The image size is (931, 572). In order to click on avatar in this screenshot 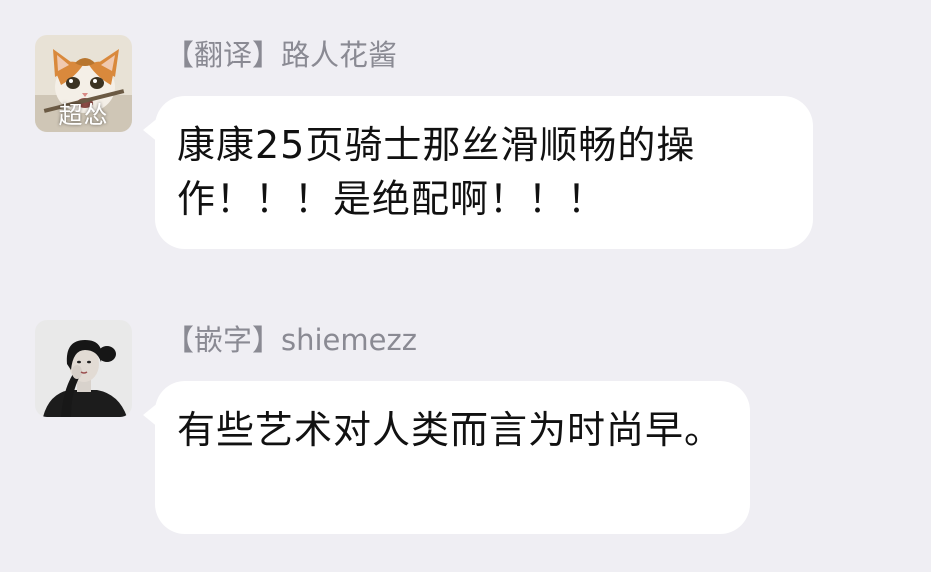, I will do `click(83, 368)`.